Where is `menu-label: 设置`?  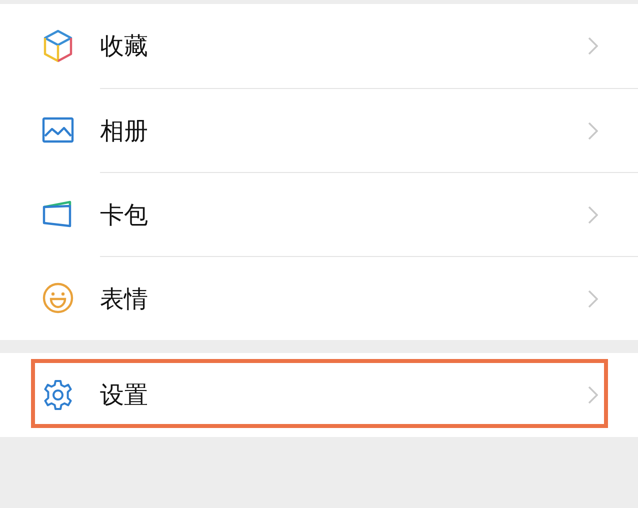
menu-label: 设置 is located at coordinates (124, 395).